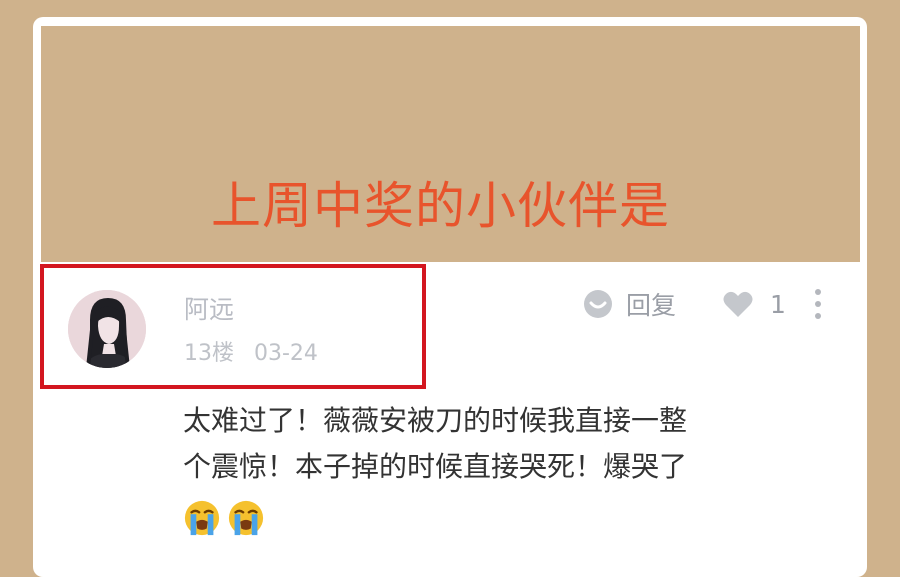  Describe the element at coordinates (209, 353) in the screenshot. I see `floor-number: 13楼` at that location.